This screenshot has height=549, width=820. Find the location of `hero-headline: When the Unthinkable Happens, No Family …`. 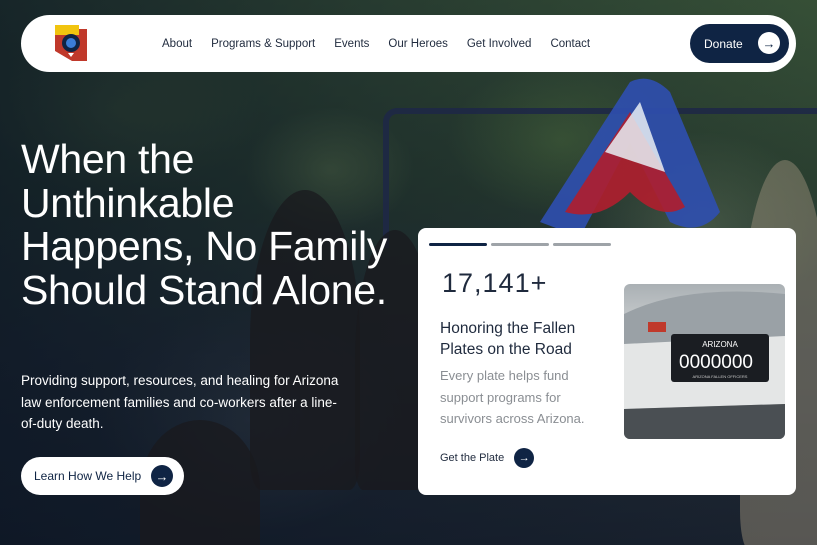

hero-headline: When the Unthinkable Happens, No Family … is located at coordinates (204, 224).